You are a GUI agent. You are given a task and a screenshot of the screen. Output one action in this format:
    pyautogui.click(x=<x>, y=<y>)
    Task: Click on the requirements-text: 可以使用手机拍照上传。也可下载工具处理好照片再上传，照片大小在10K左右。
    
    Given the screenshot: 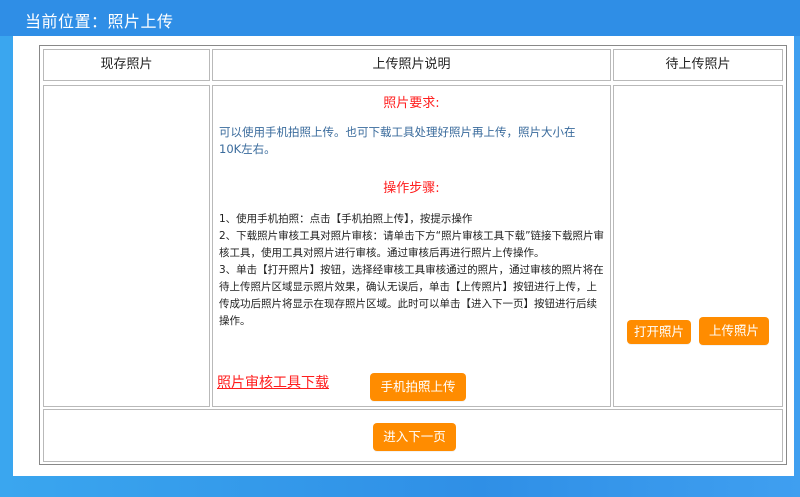 What is the action you would take?
    pyautogui.click(x=397, y=140)
    